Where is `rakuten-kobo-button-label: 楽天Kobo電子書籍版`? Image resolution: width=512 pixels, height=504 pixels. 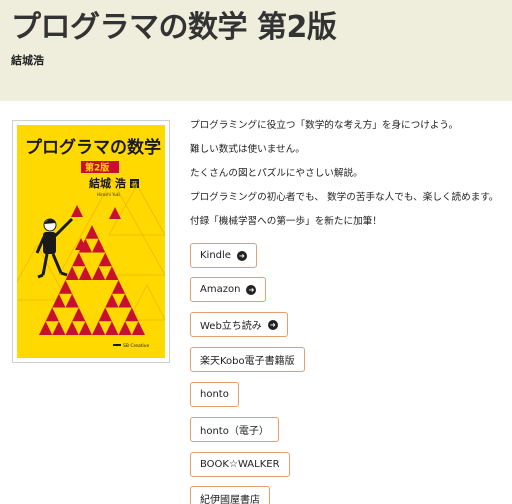 rakuten-kobo-button-label: 楽天Kobo電子書籍版 is located at coordinates (247, 361).